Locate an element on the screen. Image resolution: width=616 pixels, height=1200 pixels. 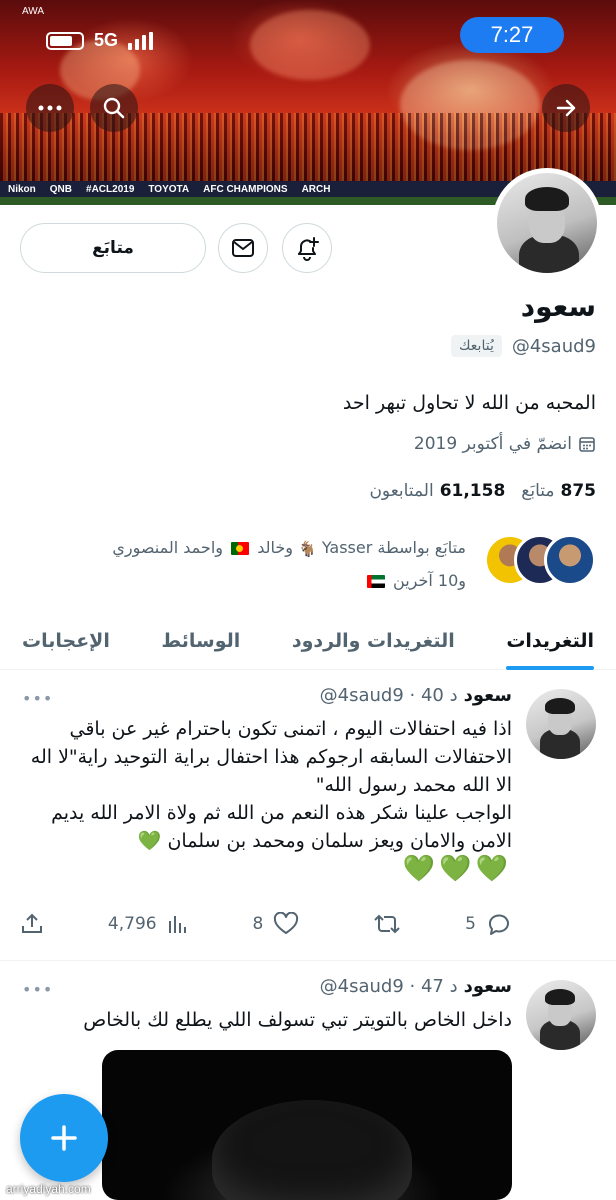
status-bar: AWA 5G 7:27 is located at coordinates (308, 35).